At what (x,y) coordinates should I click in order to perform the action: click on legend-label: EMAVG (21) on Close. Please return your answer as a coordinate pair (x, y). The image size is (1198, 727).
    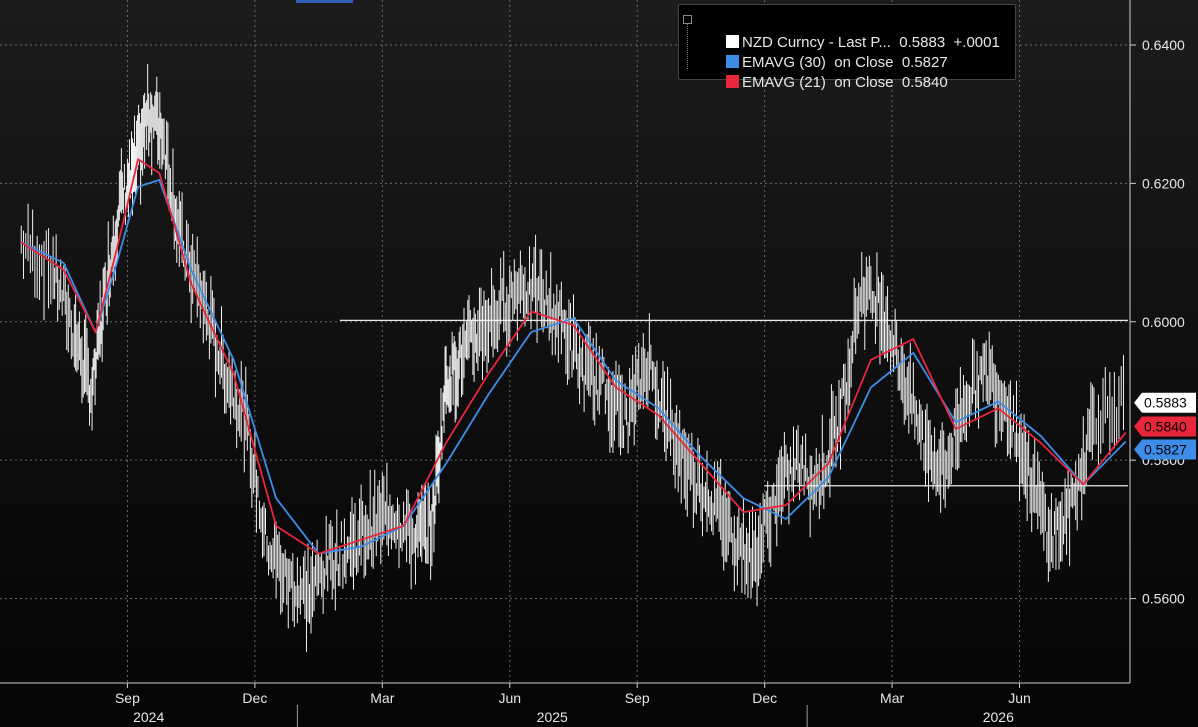
    Looking at the image, I should click on (818, 82).